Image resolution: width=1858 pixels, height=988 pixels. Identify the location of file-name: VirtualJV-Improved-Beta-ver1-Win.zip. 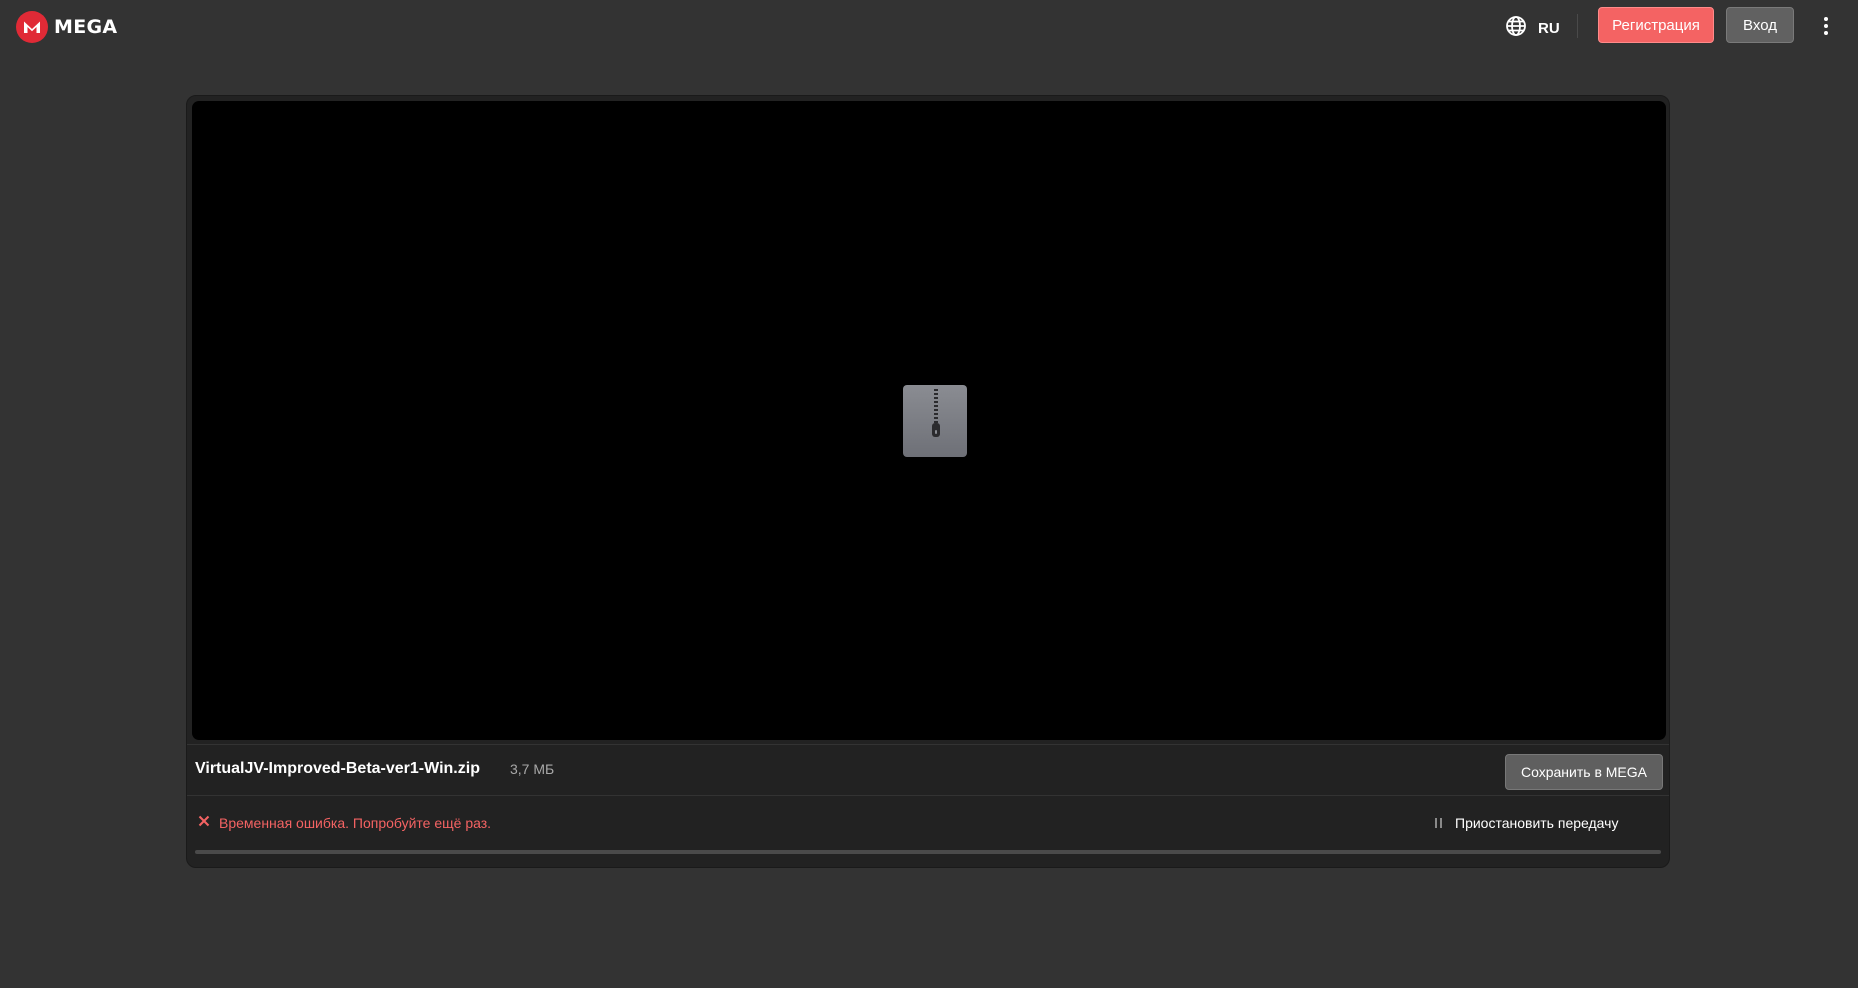
(337, 768).